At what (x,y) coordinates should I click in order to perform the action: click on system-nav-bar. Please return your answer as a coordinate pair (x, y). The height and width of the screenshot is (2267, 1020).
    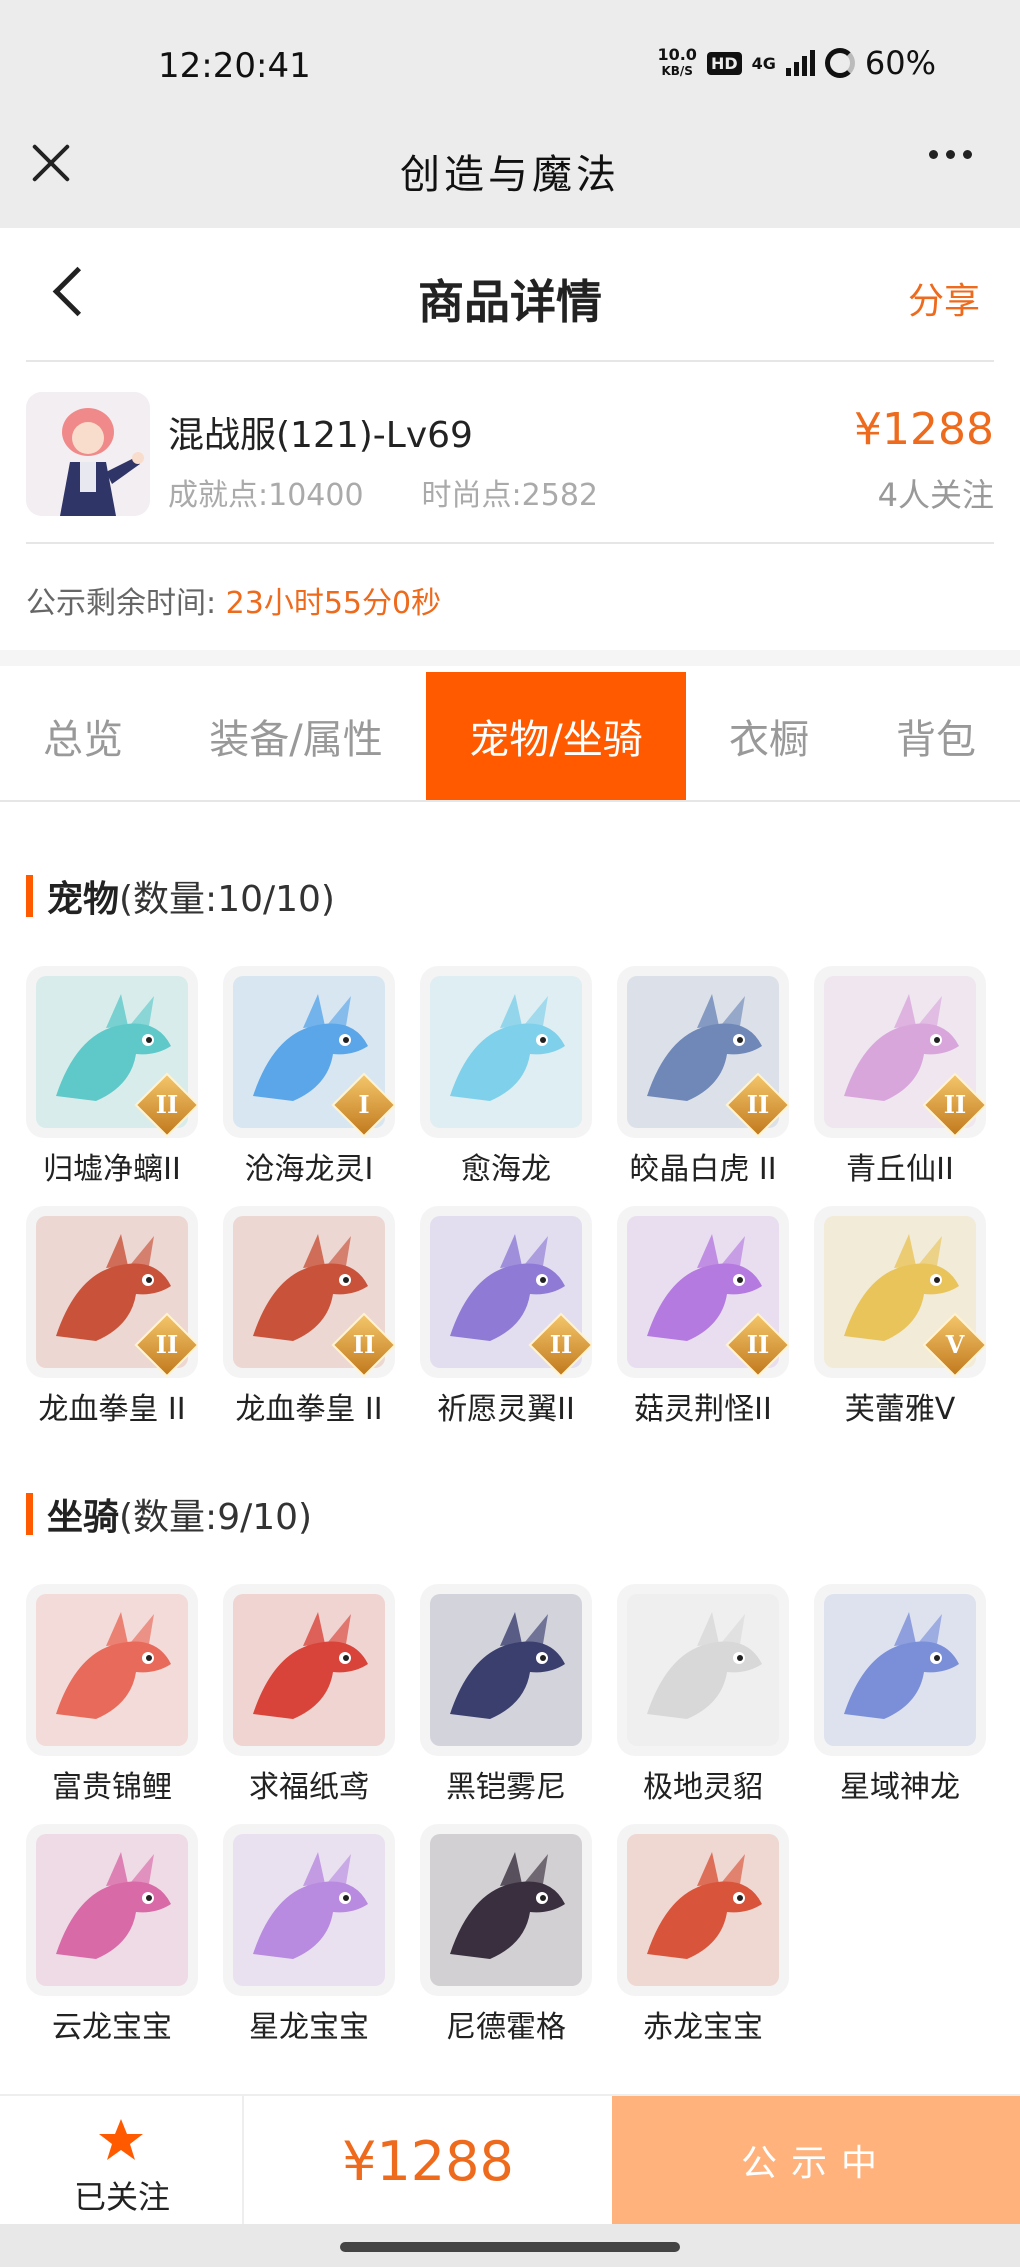
    Looking at the image, I should click on (510, 2245).